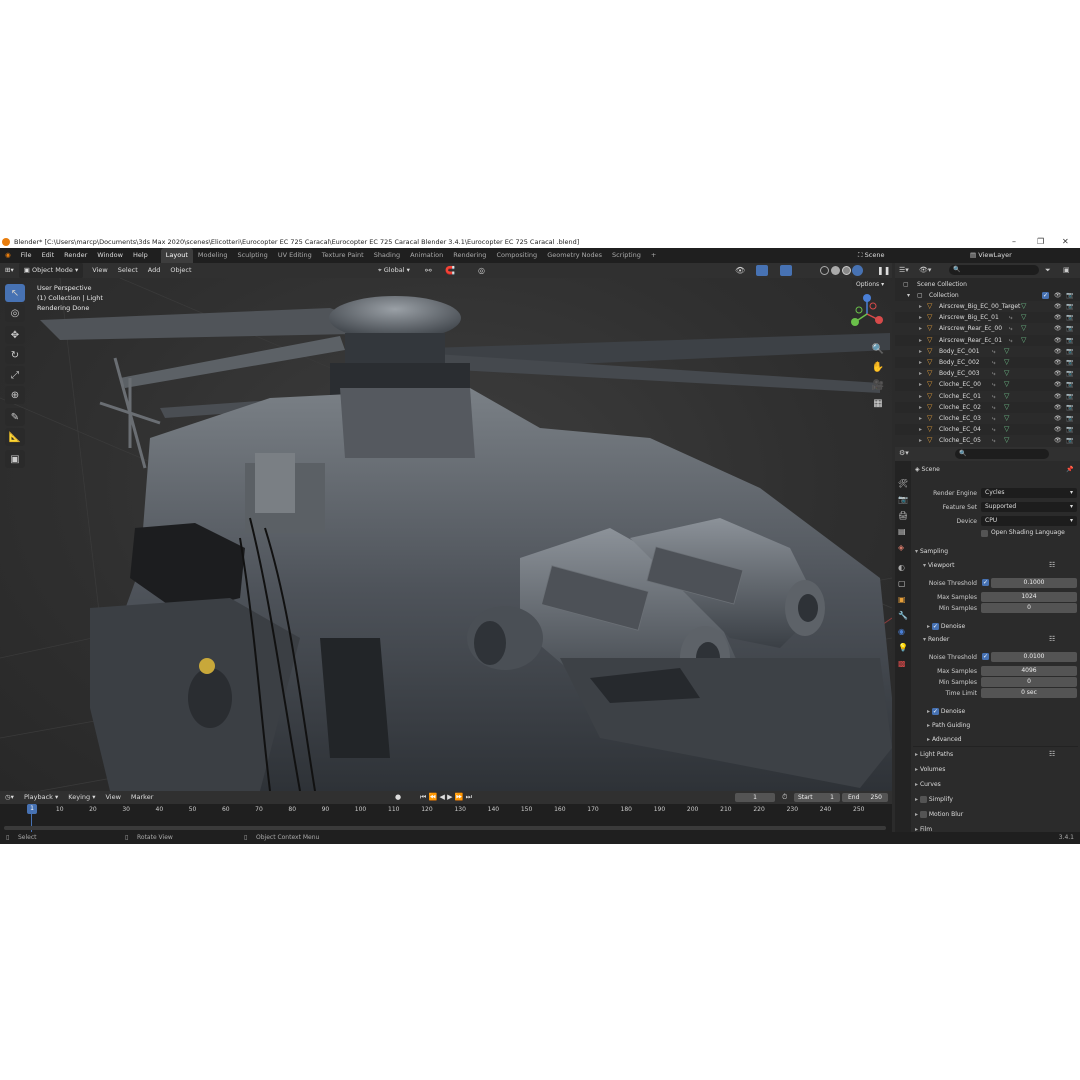 This screenshot has width=1080, height=1080. Describe the element at coordinates (99, 270) in the screenshot. I see `viewport-menu-view: View` at that location.